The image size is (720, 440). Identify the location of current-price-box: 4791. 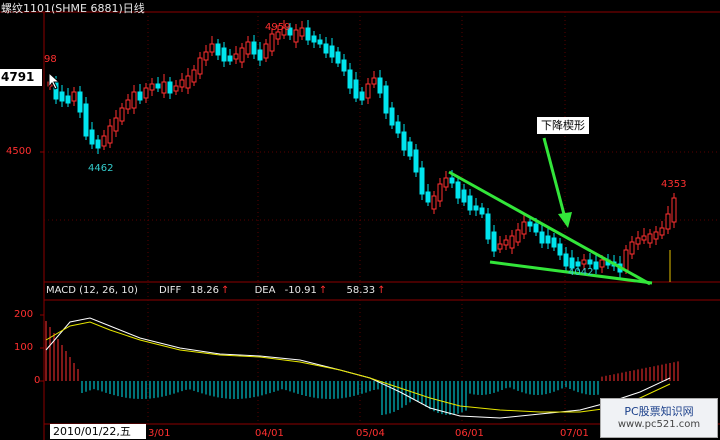
(21, 77).